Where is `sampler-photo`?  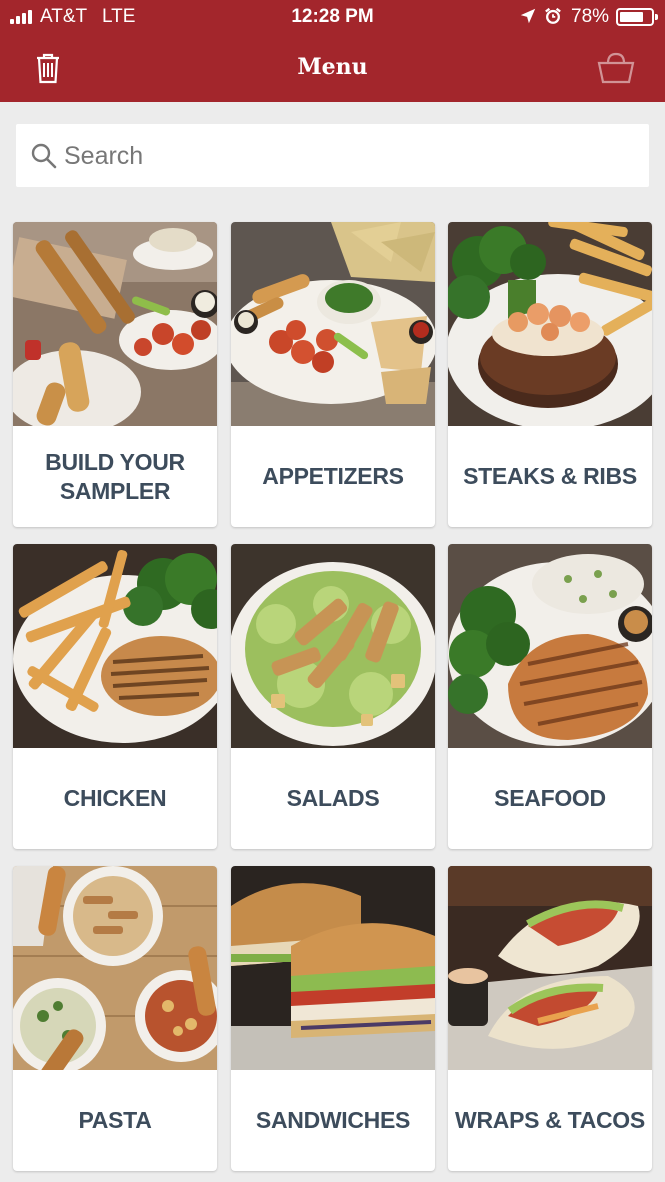 sampler-photo is located at coordinates (115, 324).